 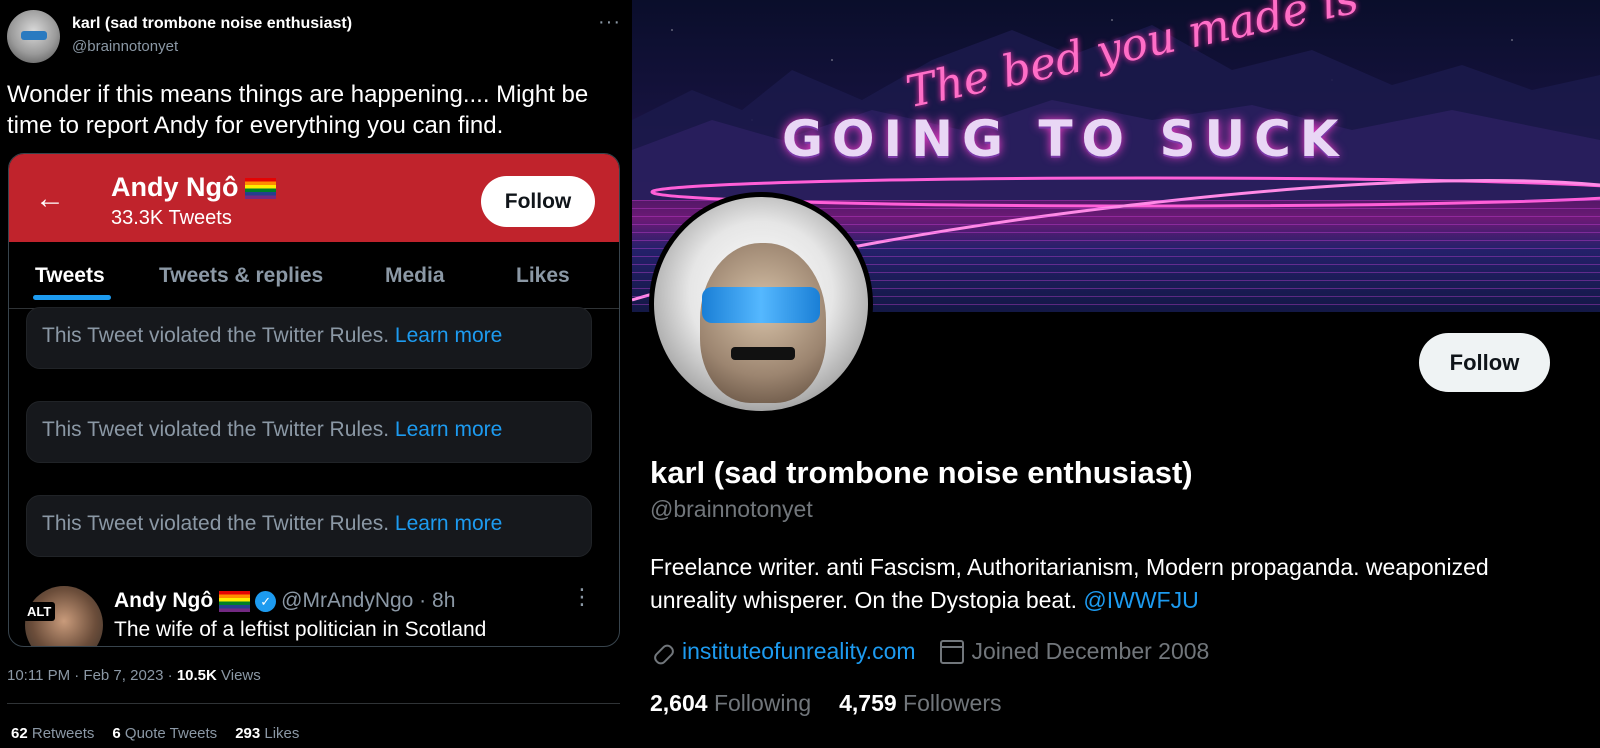 I want to click on profile-header-bar: ← Andy Ngô 33.3K Tweets Follow, so click(x=314, y=198).